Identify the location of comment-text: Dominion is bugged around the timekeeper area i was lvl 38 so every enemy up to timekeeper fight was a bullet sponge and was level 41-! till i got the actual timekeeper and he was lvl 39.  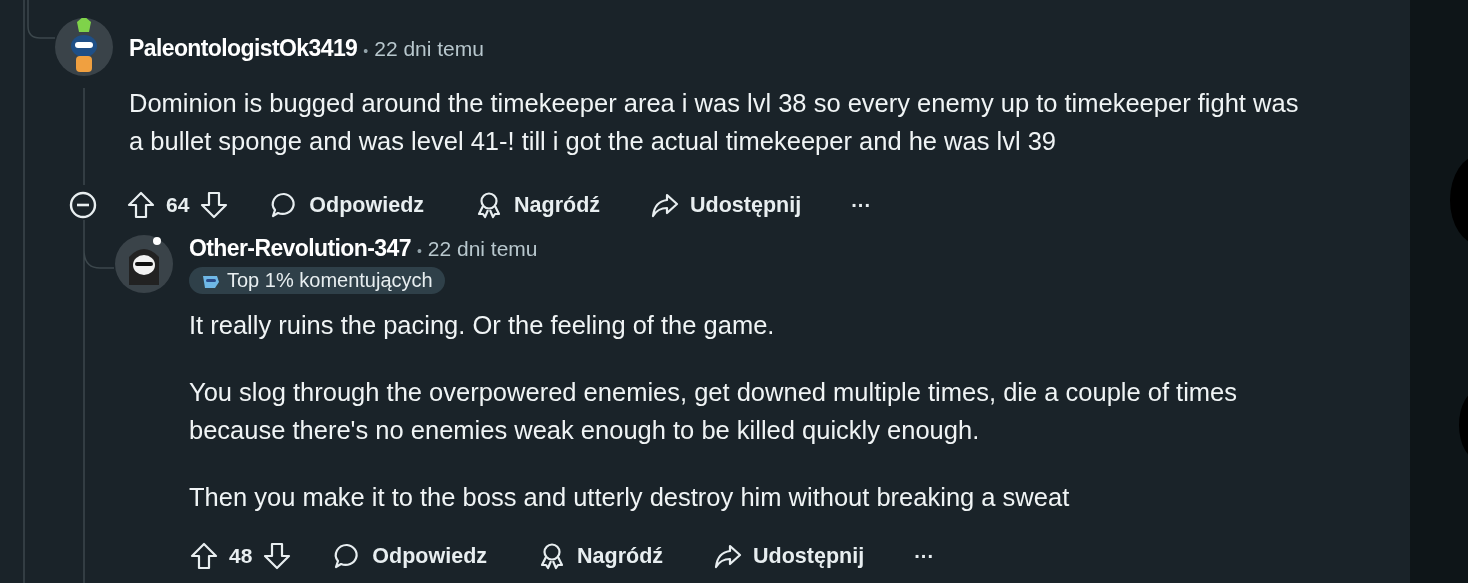
(714, 122).